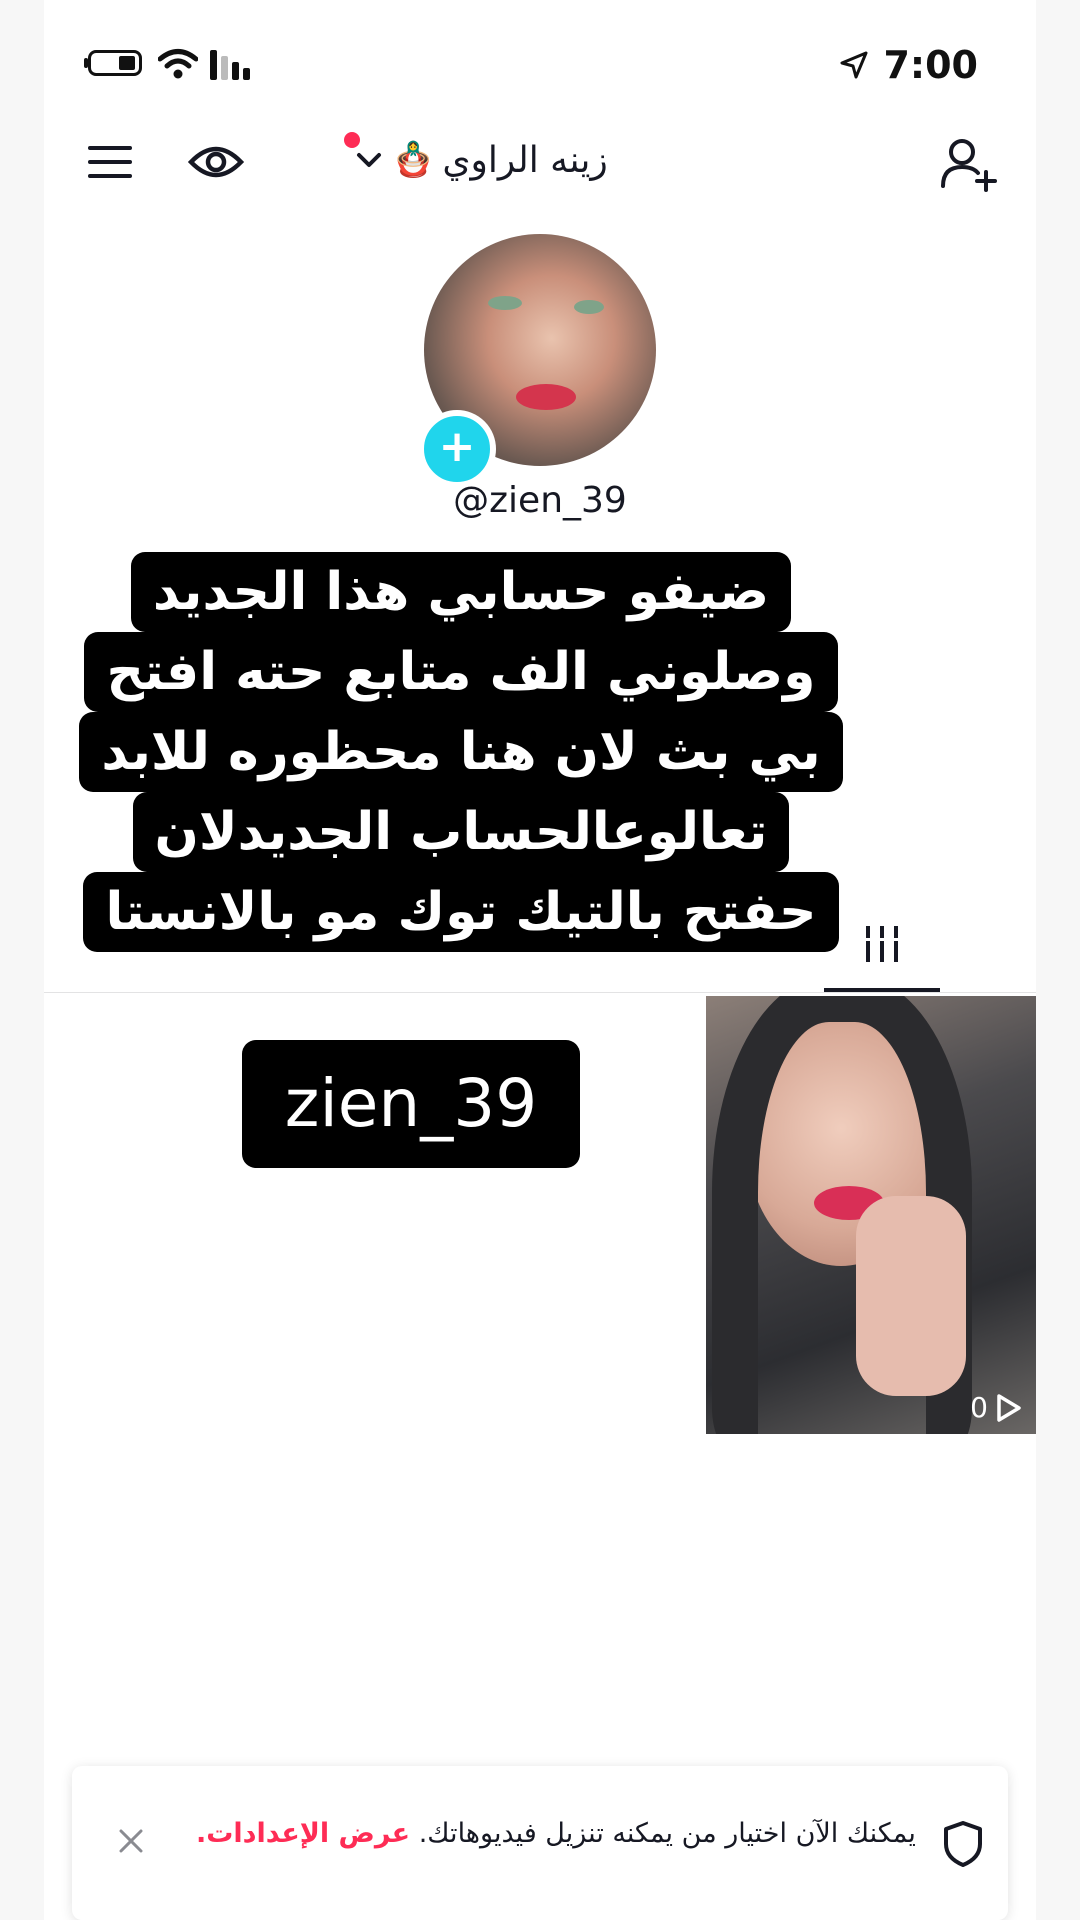 The height and width of the screenshot is (1920, 1080). What do you see at coordinates (854, 65) in the screenshot?
I see `location-arrow-icon` at bounding box center [854, 65].